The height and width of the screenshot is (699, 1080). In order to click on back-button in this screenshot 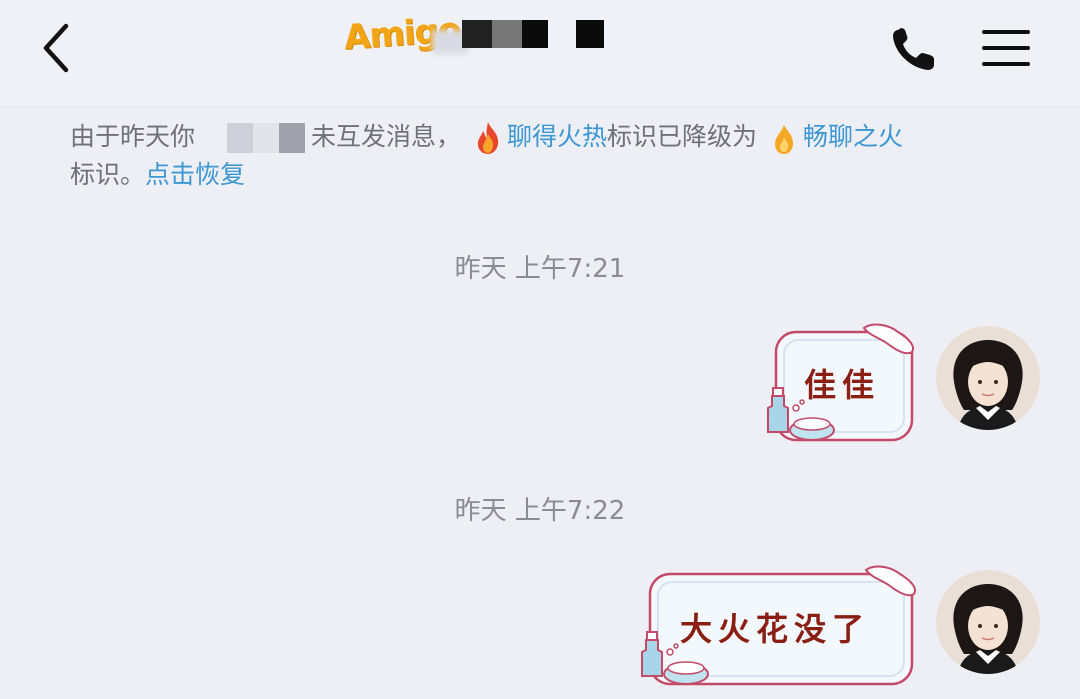, I will do `click(58, 48)`.